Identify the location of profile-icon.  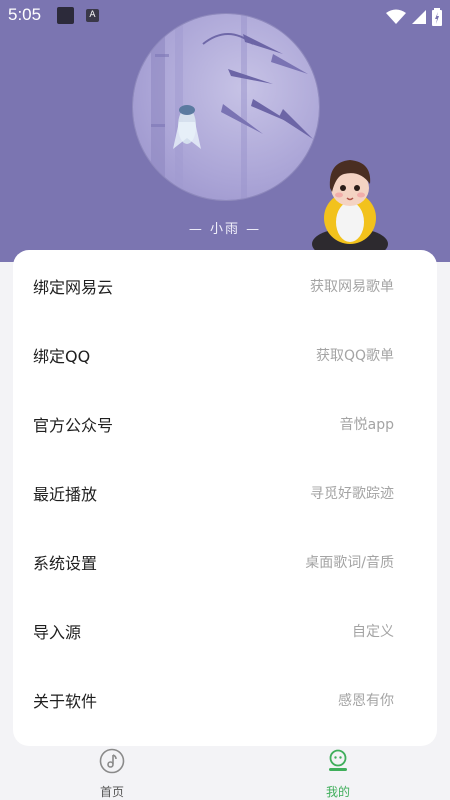
(338, 760).